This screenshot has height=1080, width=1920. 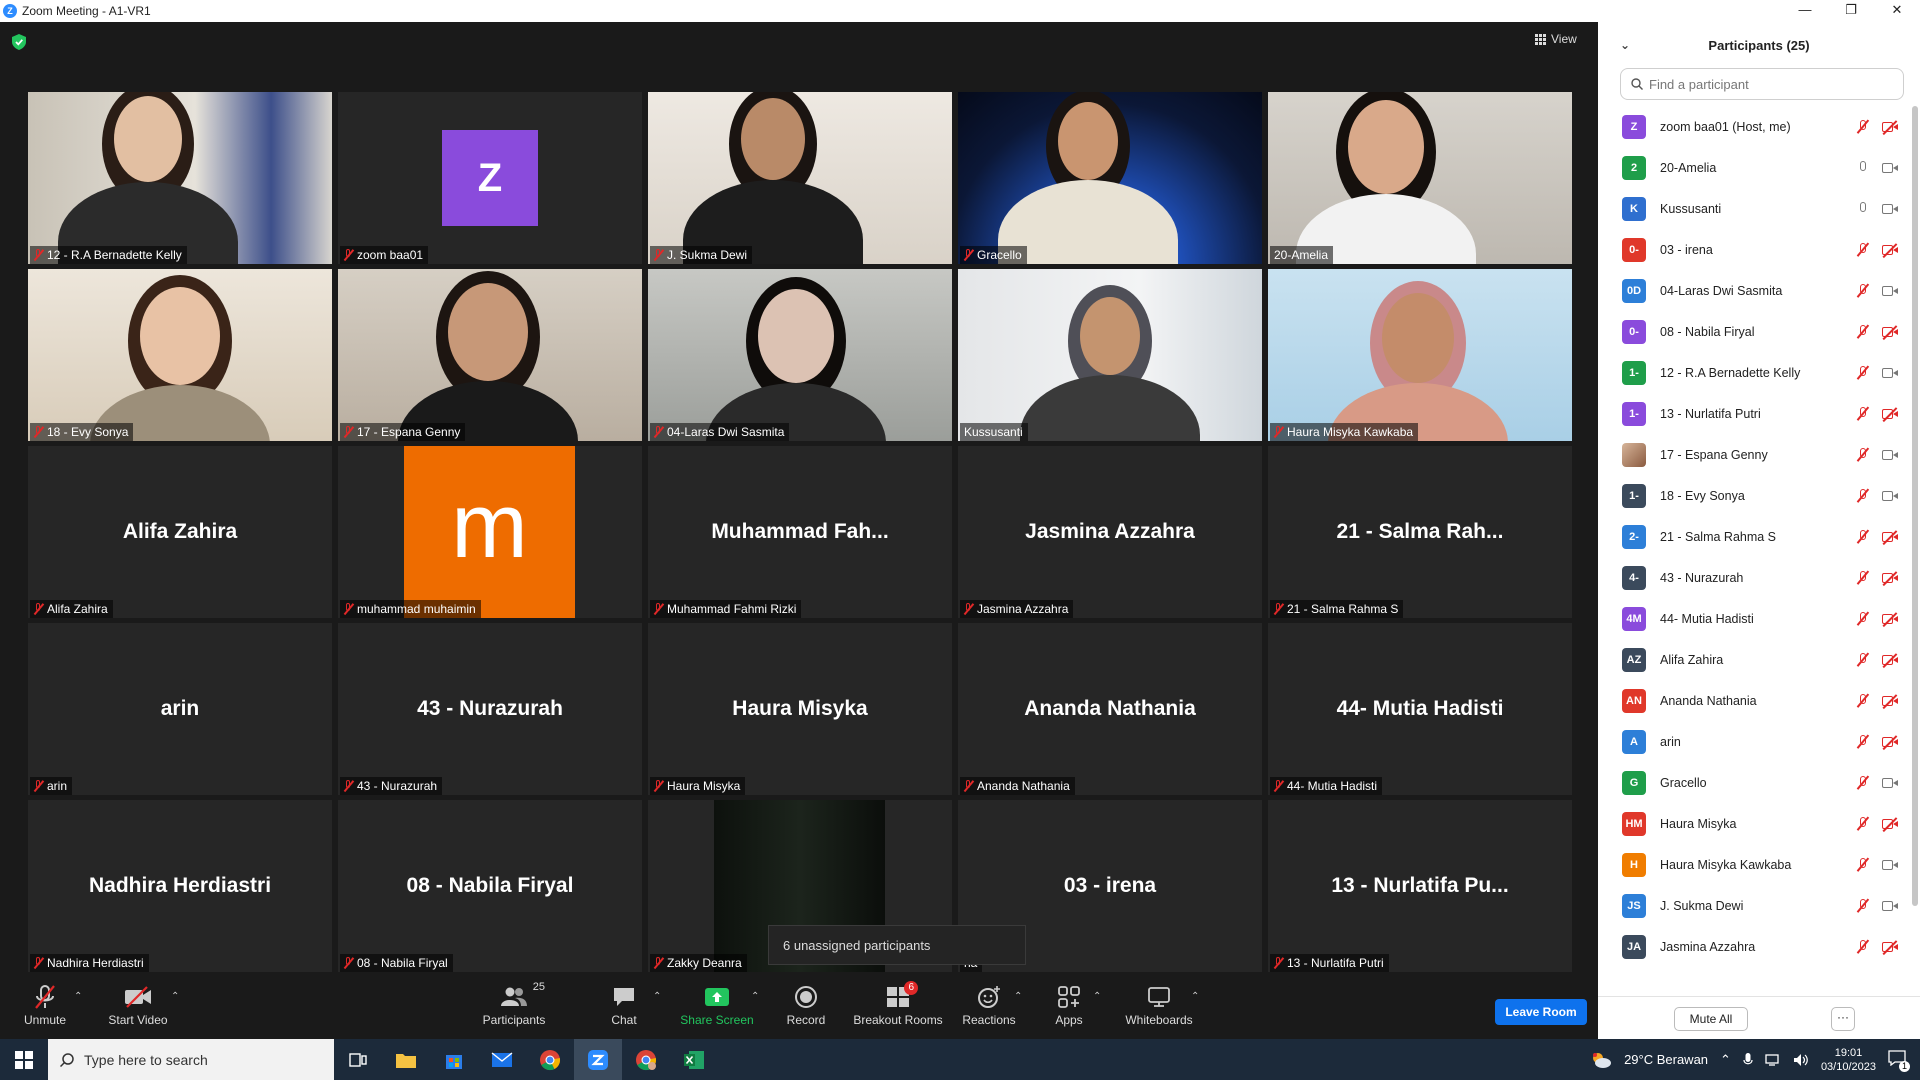 I want to click on video-tile: 13 - Nurlatifa Pu... 13 - Nurlatifa Putri, so click(x=1420, y=886).